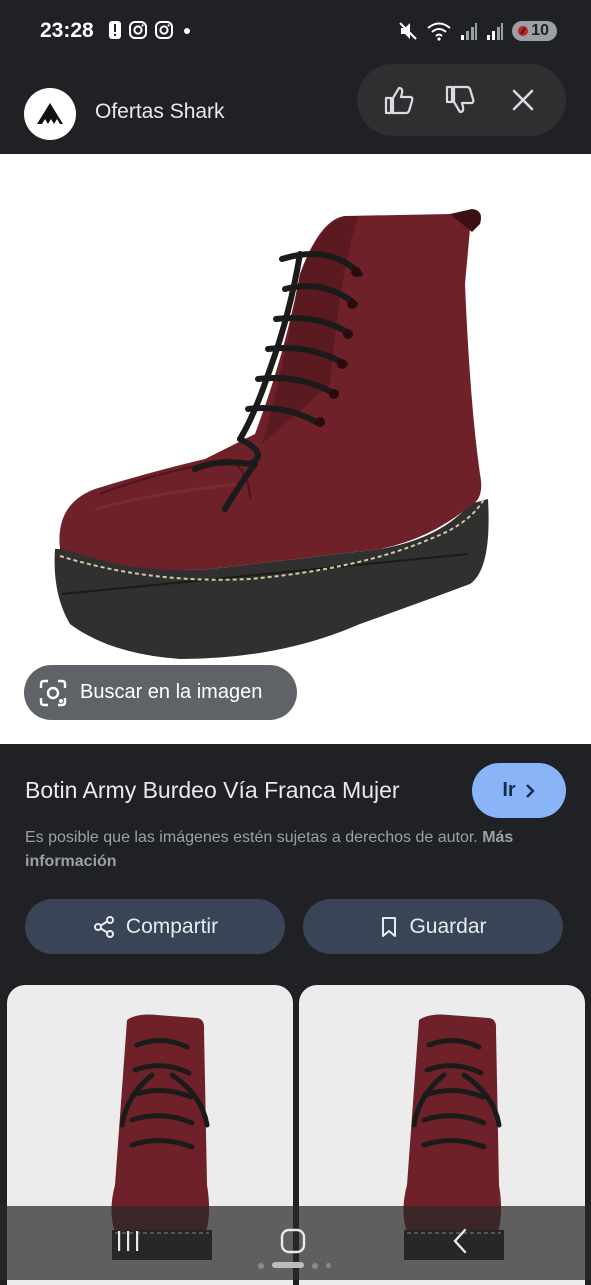 The height and width of the screenshot is (1285, 591). I want to click on go-button: Ir, so click(519, 790).